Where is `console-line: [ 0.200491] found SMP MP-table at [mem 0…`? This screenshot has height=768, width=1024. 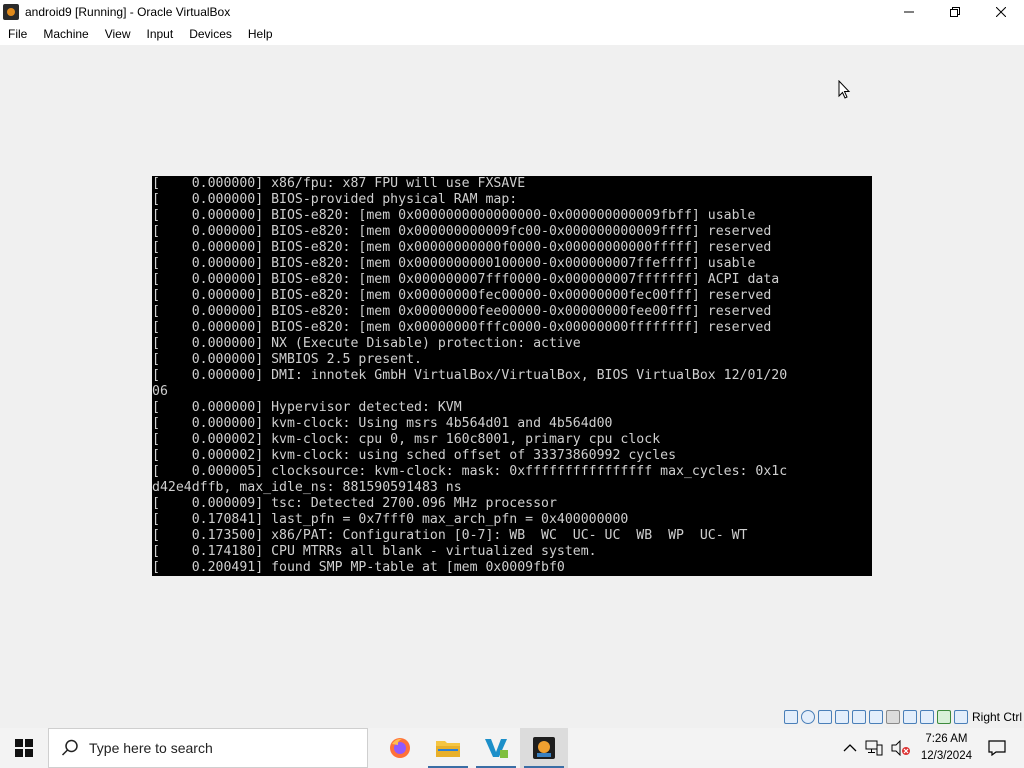
console-line: [ 0.200491] found SMP MP-table at [mem 0… is located at coordinates (358, 567).